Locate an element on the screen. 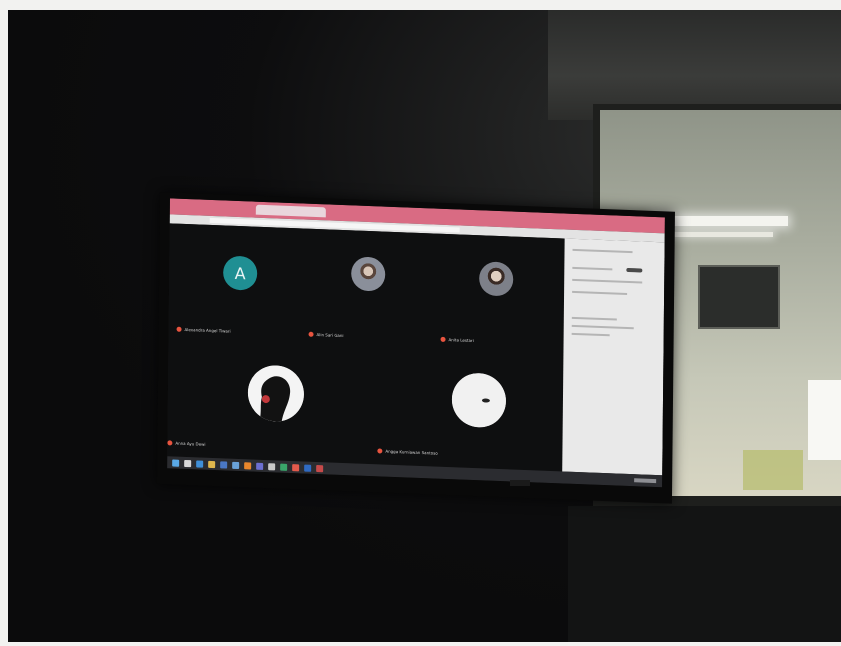 The width and height of the screenshot is (841, 646). participant-name: Angga Kurniawan Santoso is located at coordinates (411, 452).